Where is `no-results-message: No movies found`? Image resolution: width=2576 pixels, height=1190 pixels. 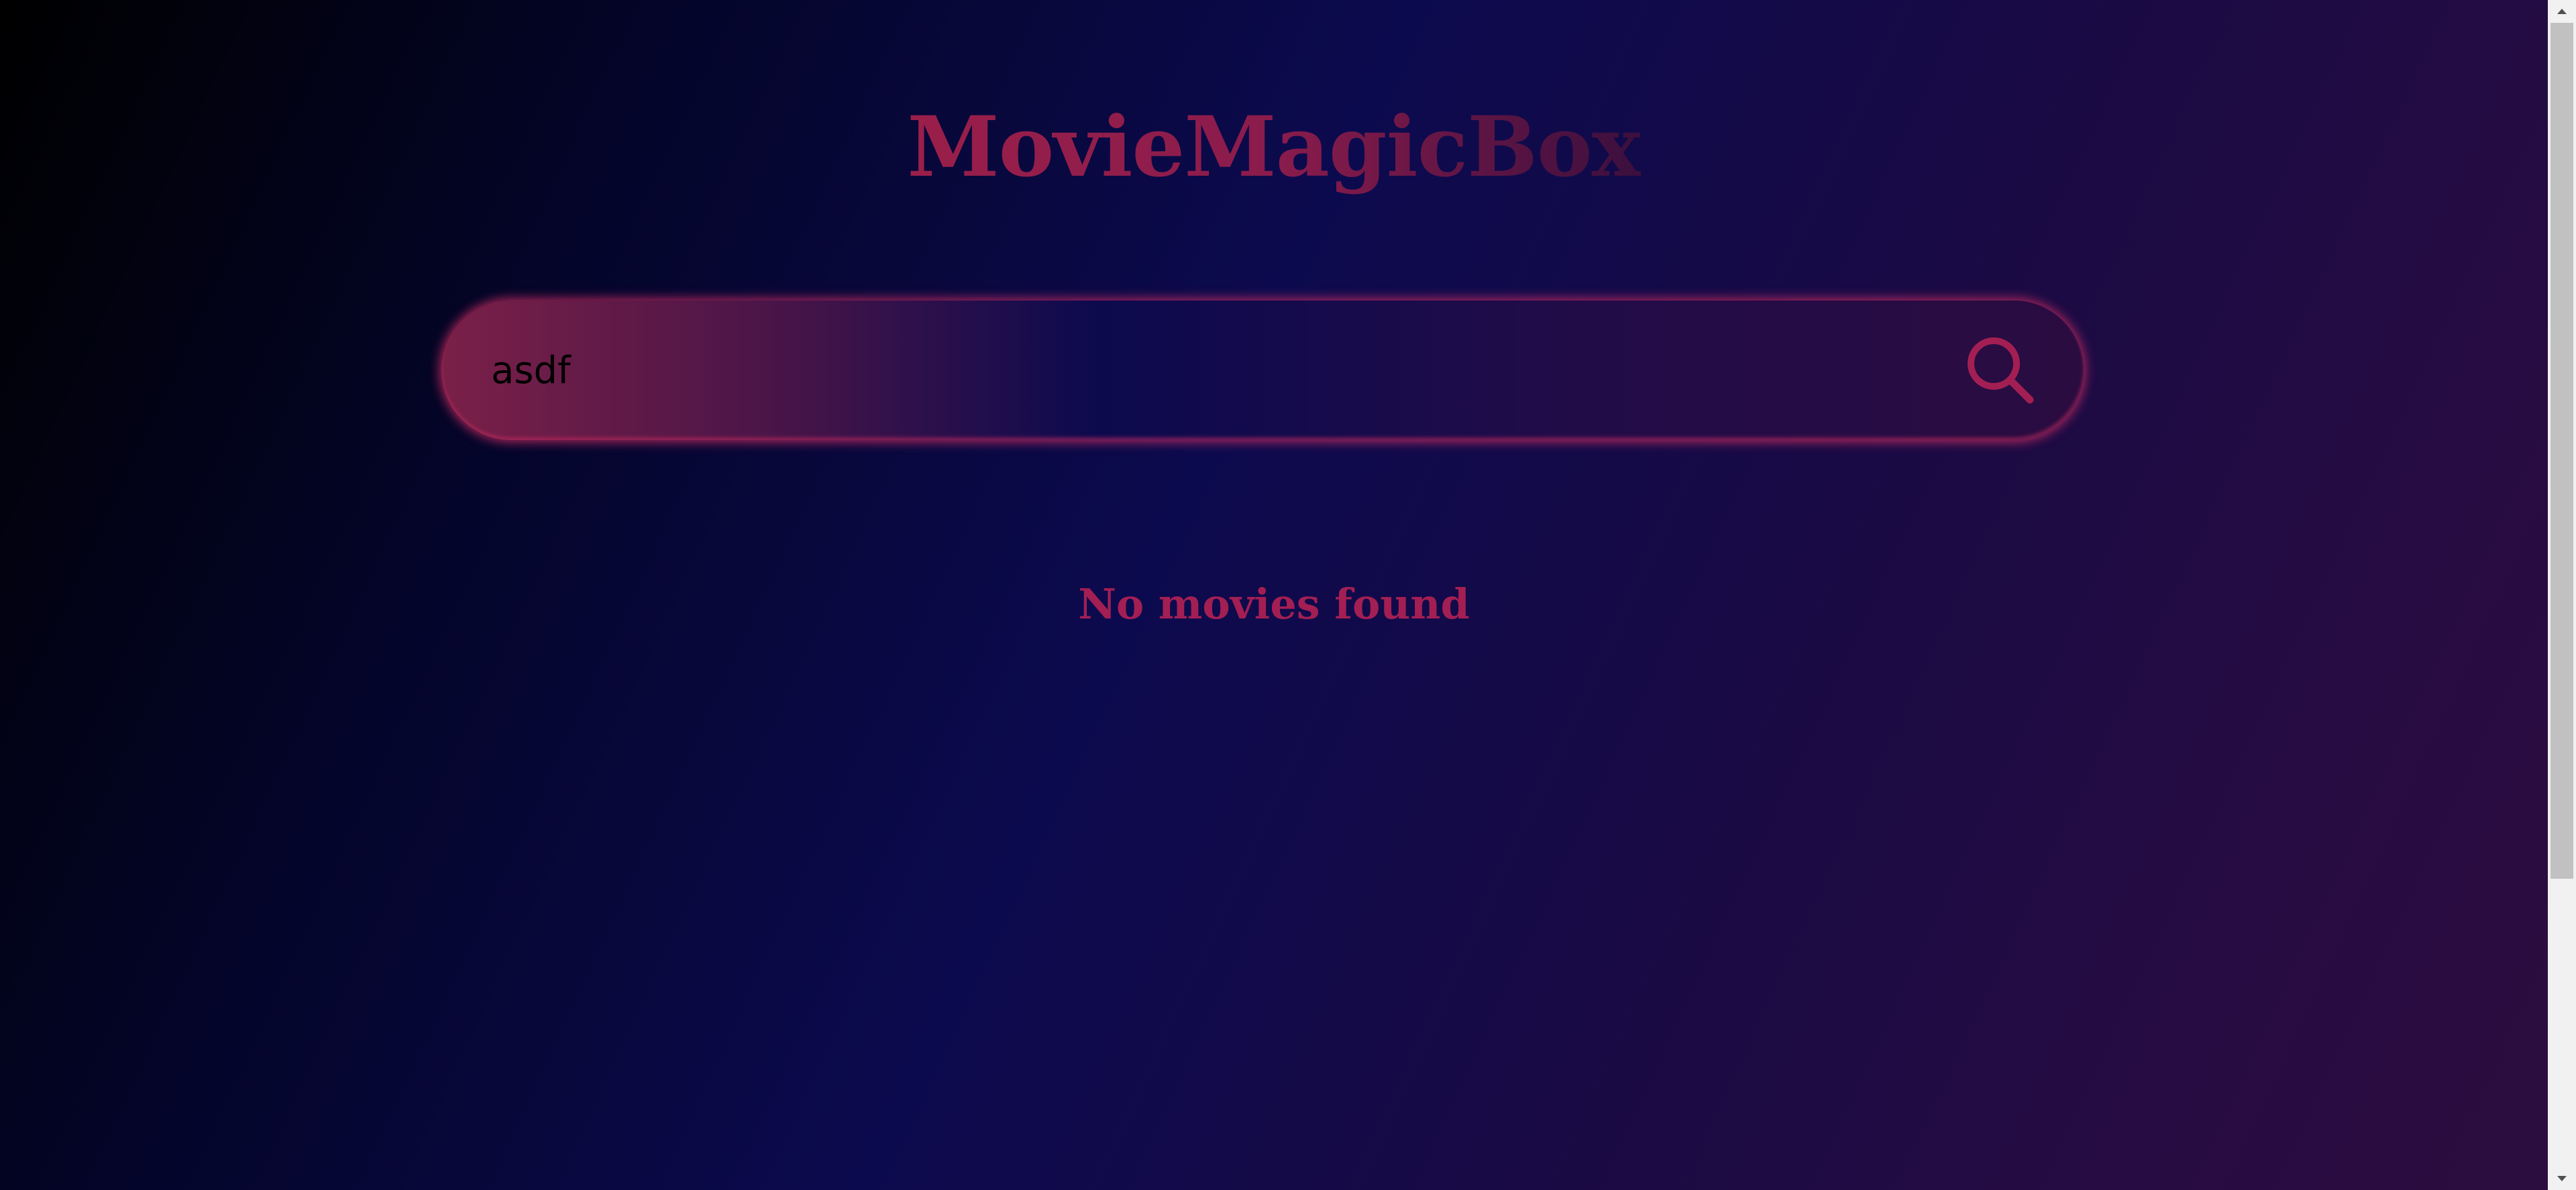
no-results-message: No movies found is located at coordinates (1274, 604).